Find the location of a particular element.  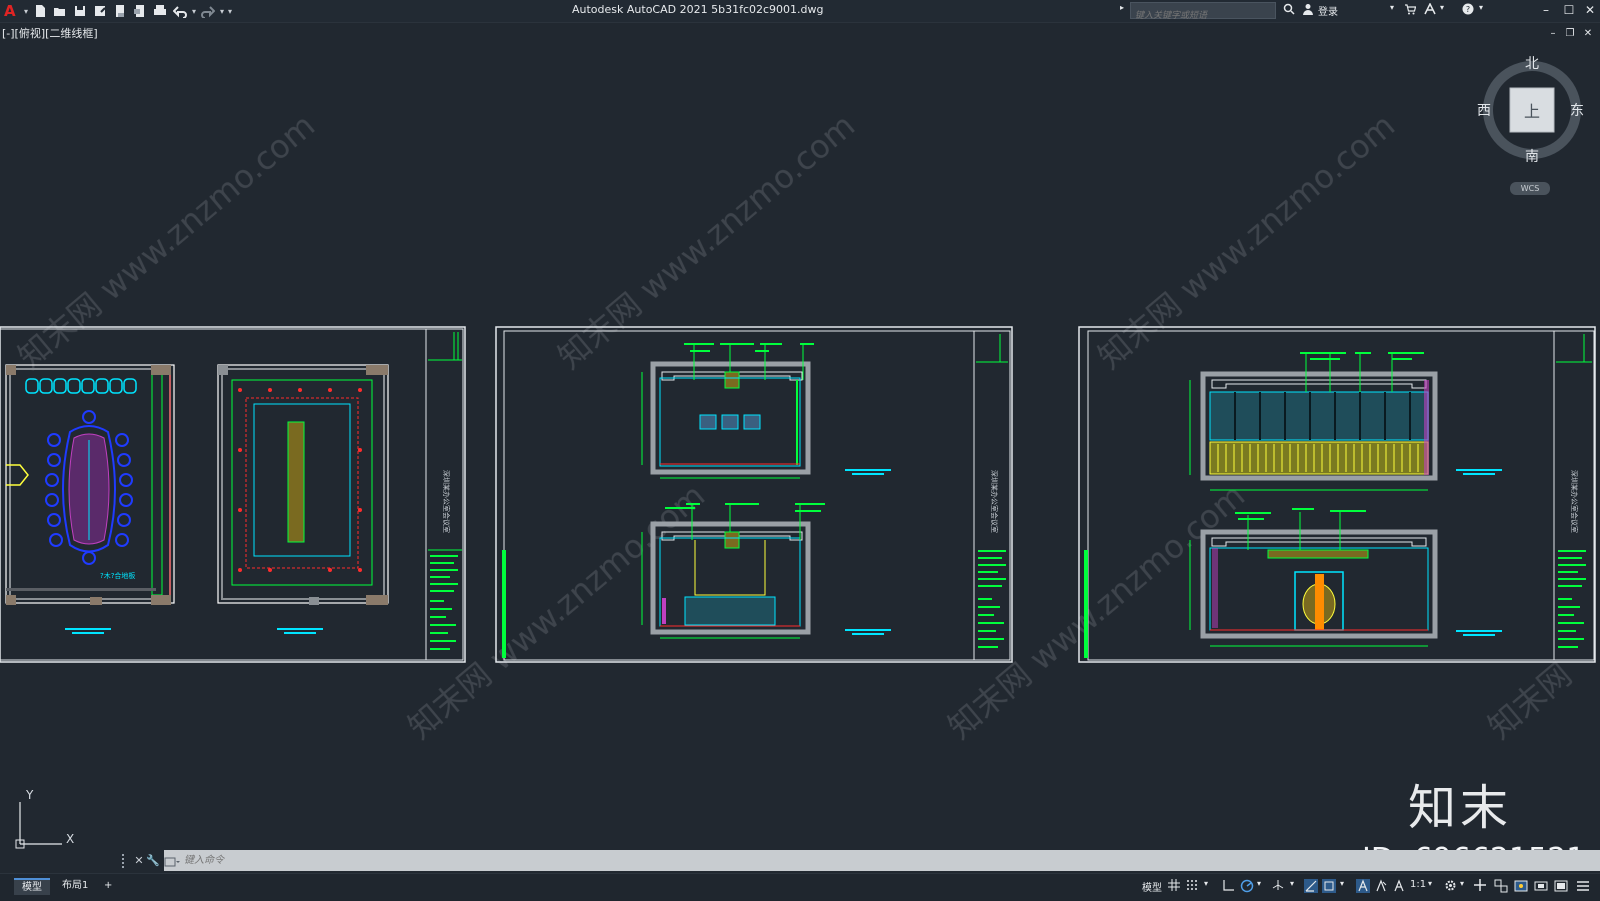

annotation-scale-dropdown-chevron-icon: ▾ is located at coordinates (1430, 883).